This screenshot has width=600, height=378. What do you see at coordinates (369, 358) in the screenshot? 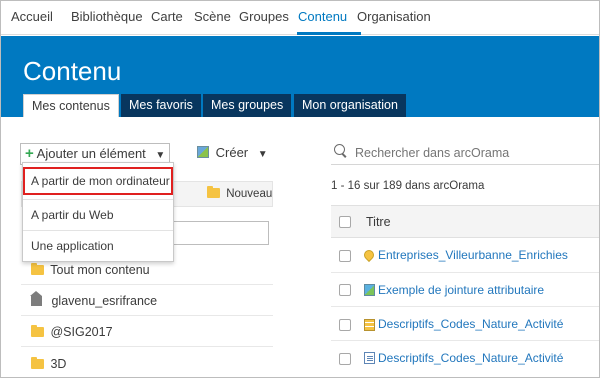
I see `document-icon` at bounding box center [369, 358].